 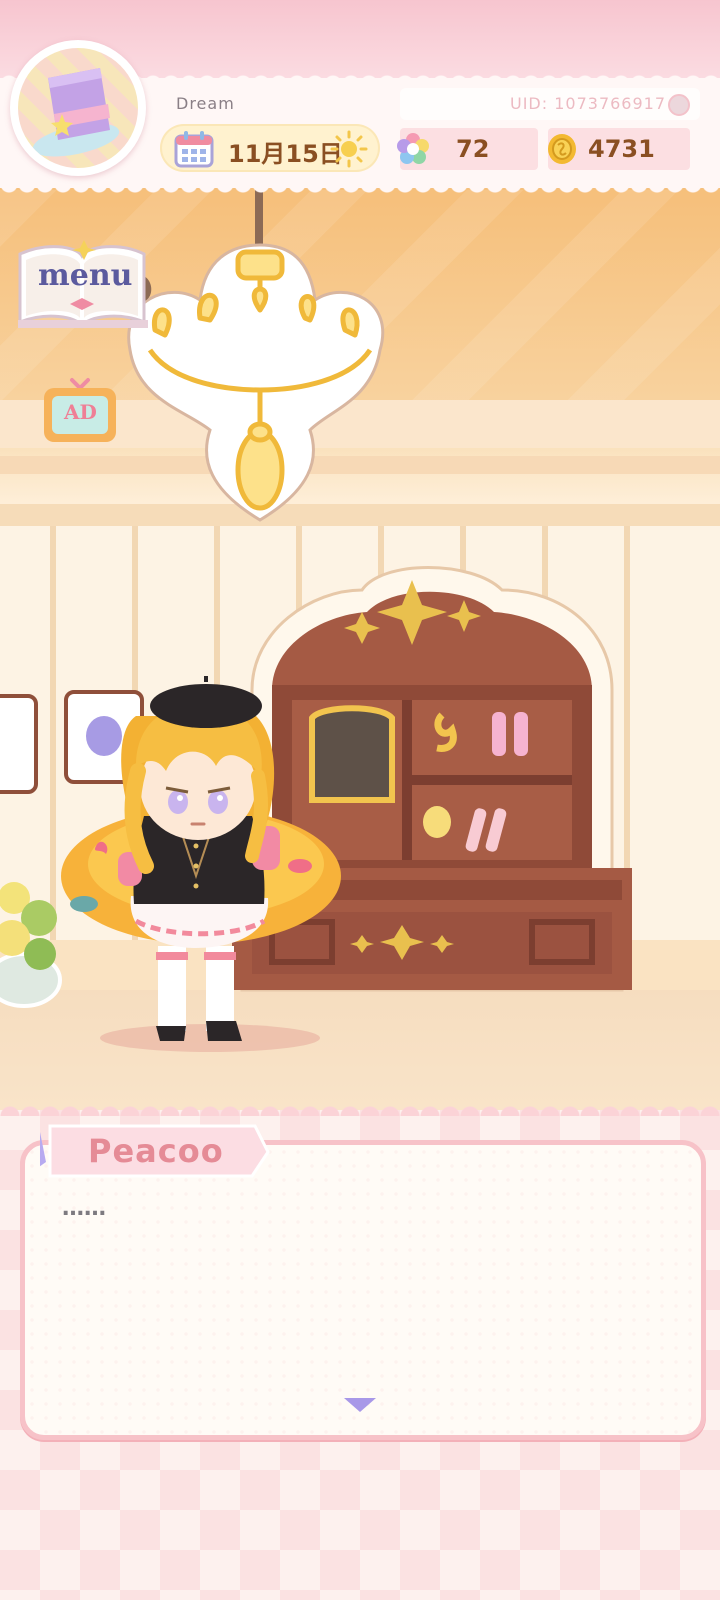 What do you see at coordinates (85, 275) in the screenshot?
I see `menu-label: menu` at bounding box center [85, 275].